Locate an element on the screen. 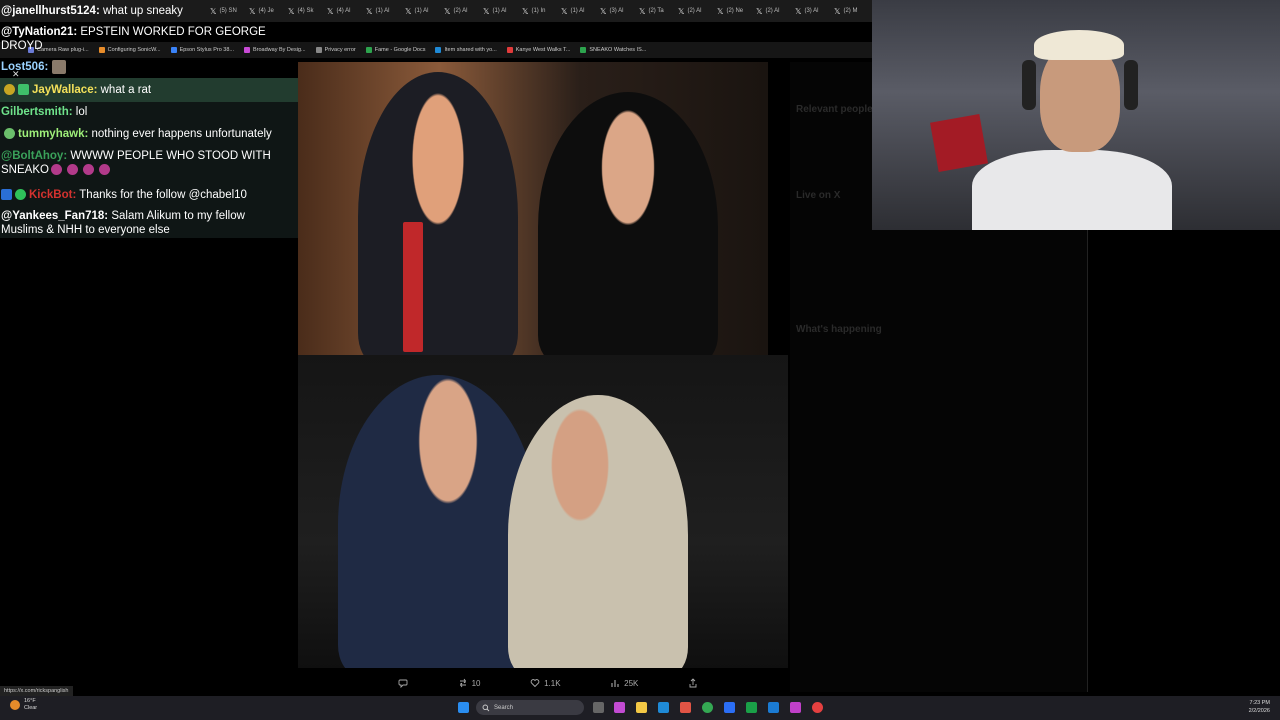 Image resolution: width=1280 pixels, height=720 pixels. tab-title: (2) M is located at coordinates (850, 11).